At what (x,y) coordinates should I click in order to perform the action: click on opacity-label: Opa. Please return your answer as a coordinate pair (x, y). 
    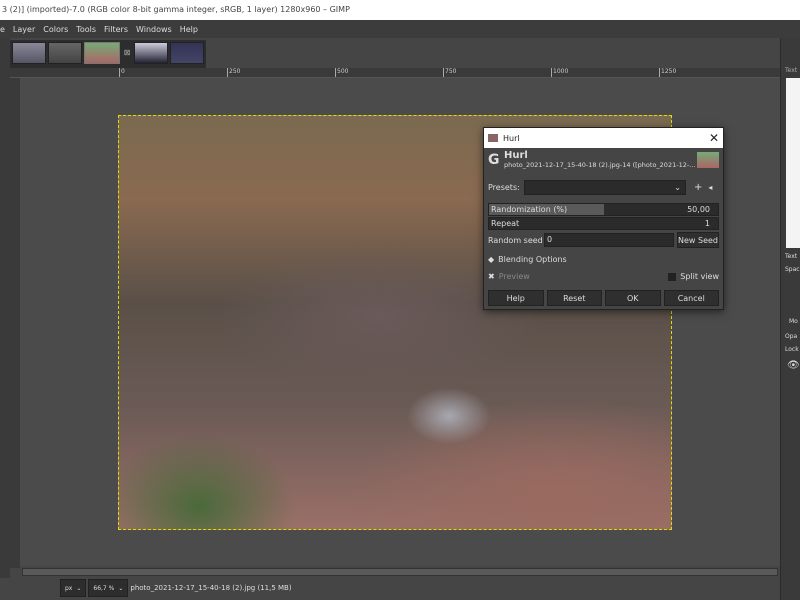
    Looking at the image, I should click on (791, 336).